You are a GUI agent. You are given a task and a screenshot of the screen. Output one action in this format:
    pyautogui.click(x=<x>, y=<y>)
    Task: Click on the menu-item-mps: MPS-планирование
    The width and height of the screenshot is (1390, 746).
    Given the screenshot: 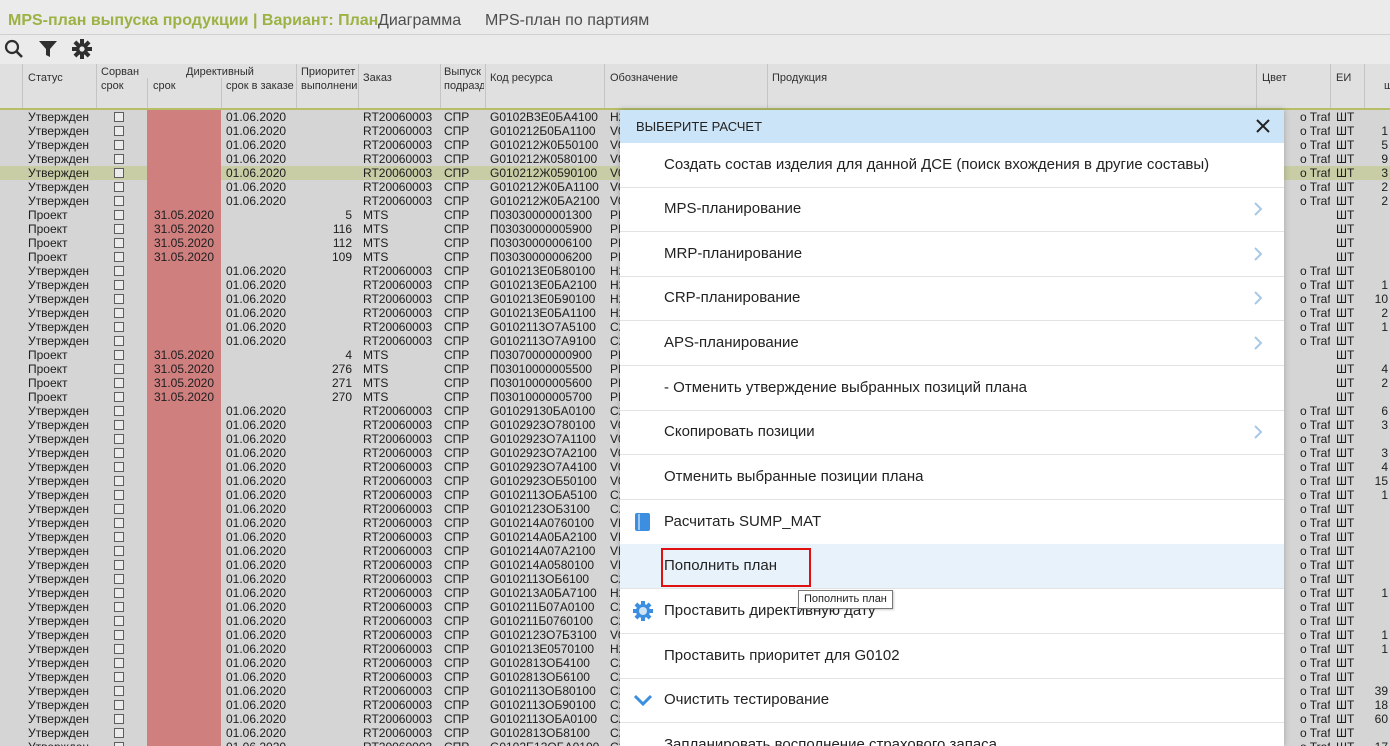 What is the action you would take?
    pyautogui.click(x=952, y=209)
    